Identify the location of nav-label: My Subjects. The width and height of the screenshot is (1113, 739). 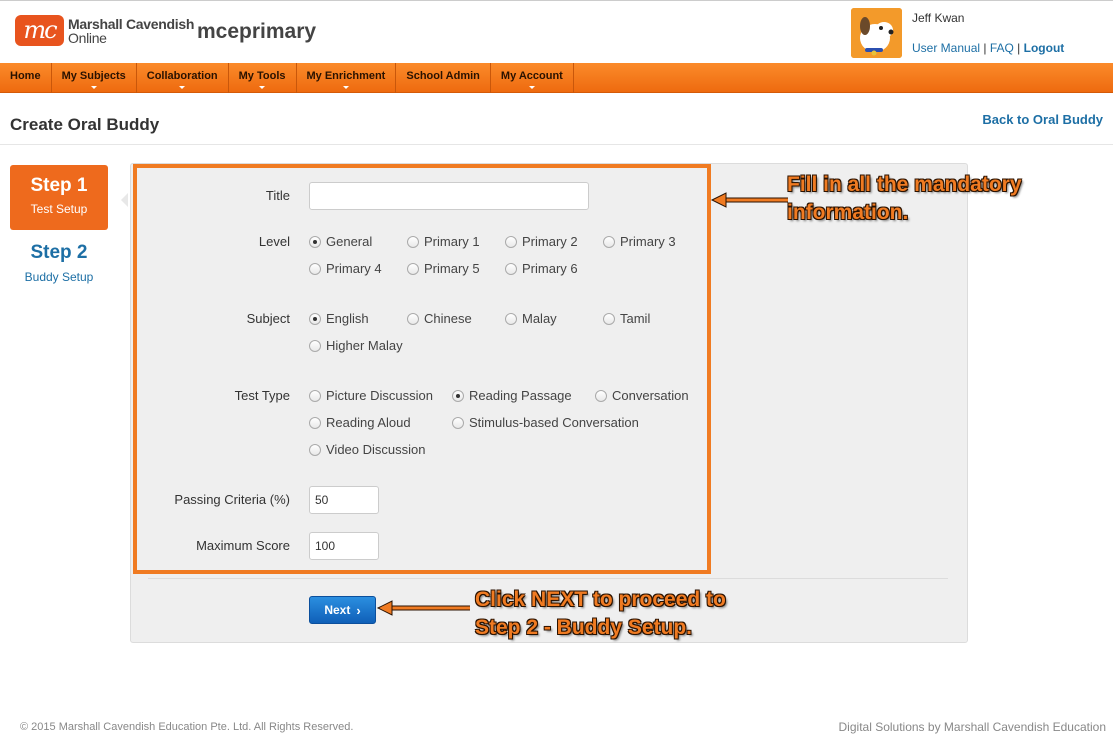
(93, 76).